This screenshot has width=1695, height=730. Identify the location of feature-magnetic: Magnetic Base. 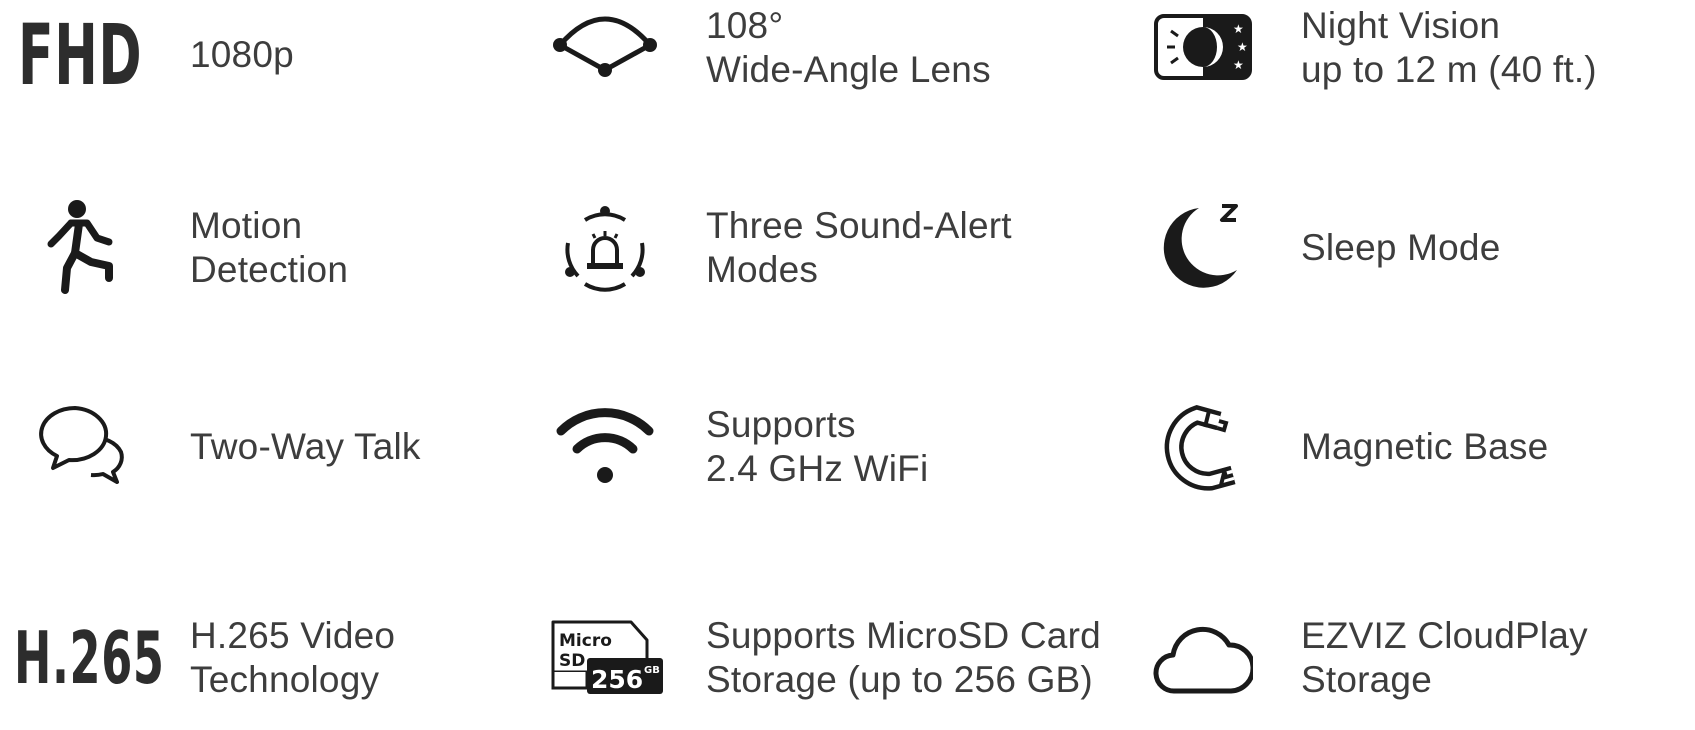
(1330, 447).